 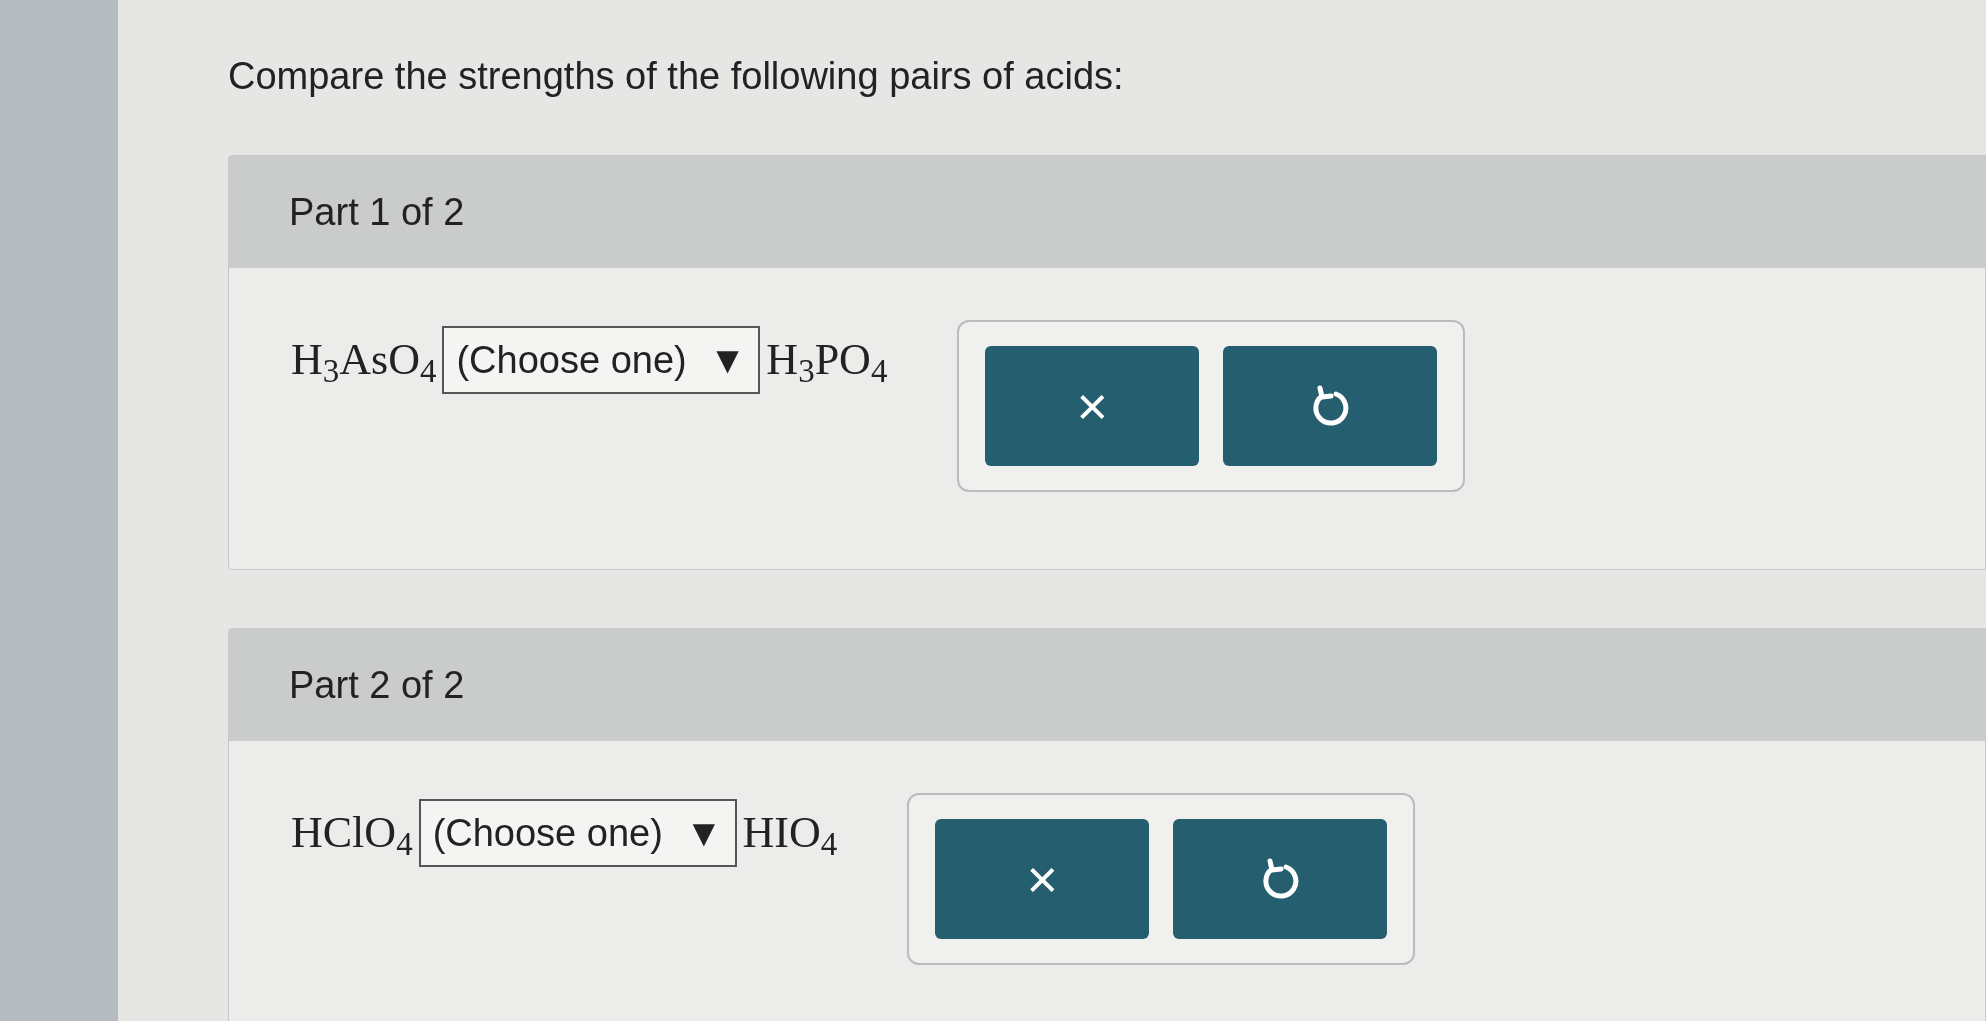 I want to click on acid-formula: HClO$_{4}$, so click(x=352, y=836).